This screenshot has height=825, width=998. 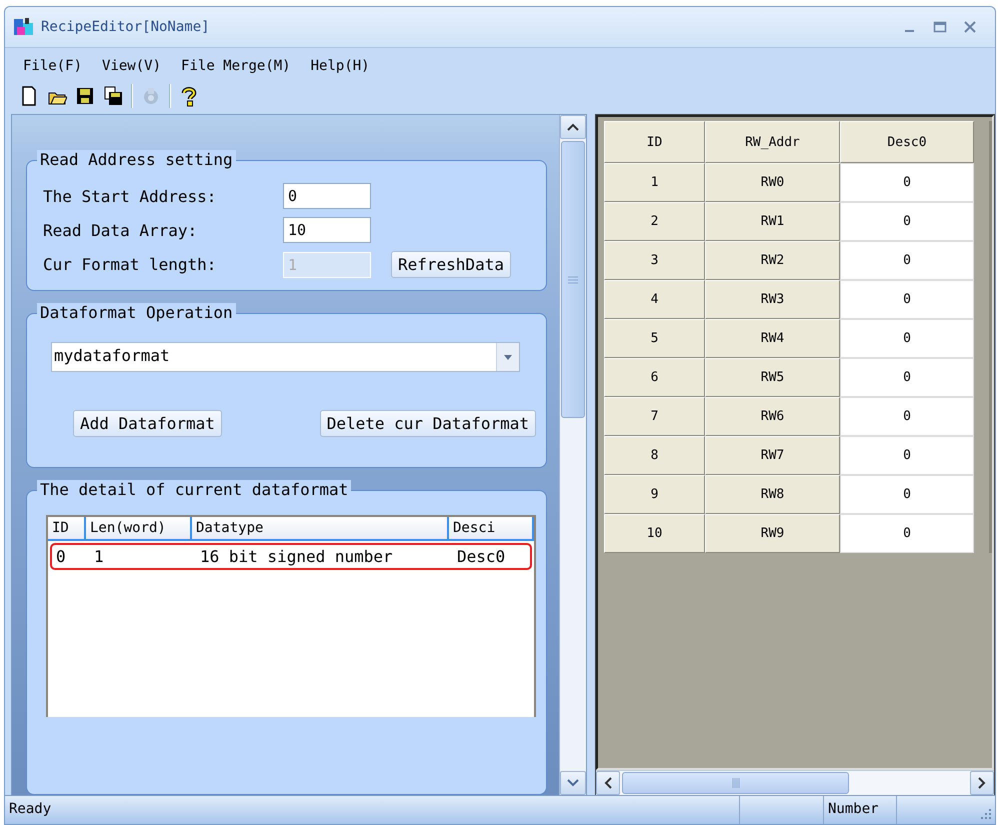 What do you see at coordinates (772, 494) in the screenshot?
I see `table-cell: RW8` at bounding box center [772, 494].